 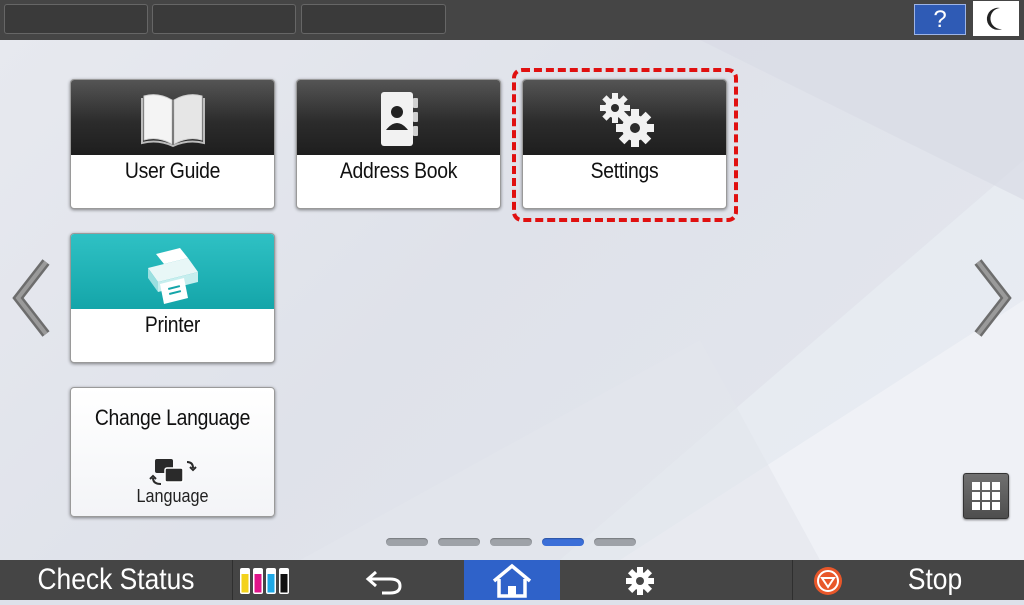 What do you see at coordinates (828, 581) in the screenshot?
I see `stop-icon` at bounding box center [828, 581].